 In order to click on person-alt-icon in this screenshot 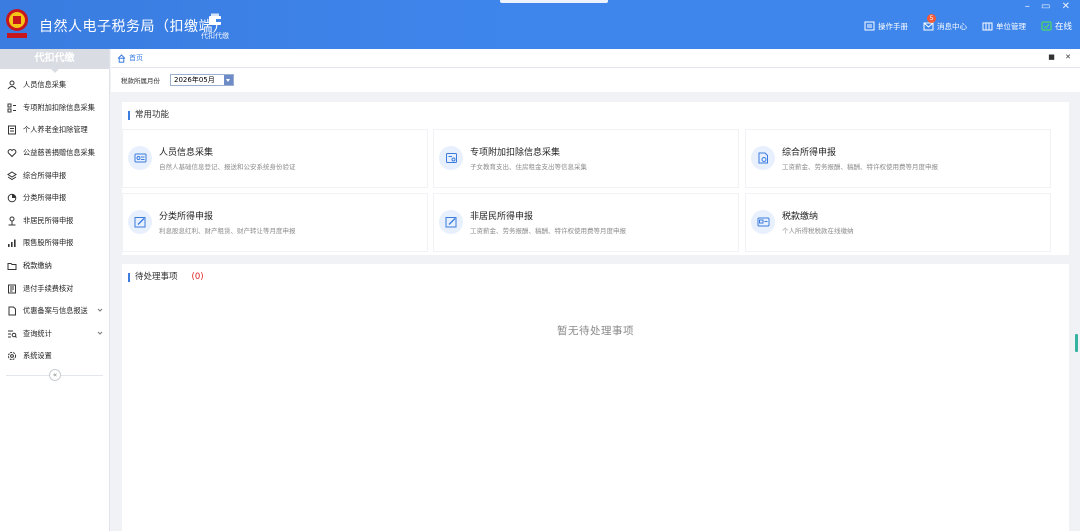, I will do `click(12, 221)`.